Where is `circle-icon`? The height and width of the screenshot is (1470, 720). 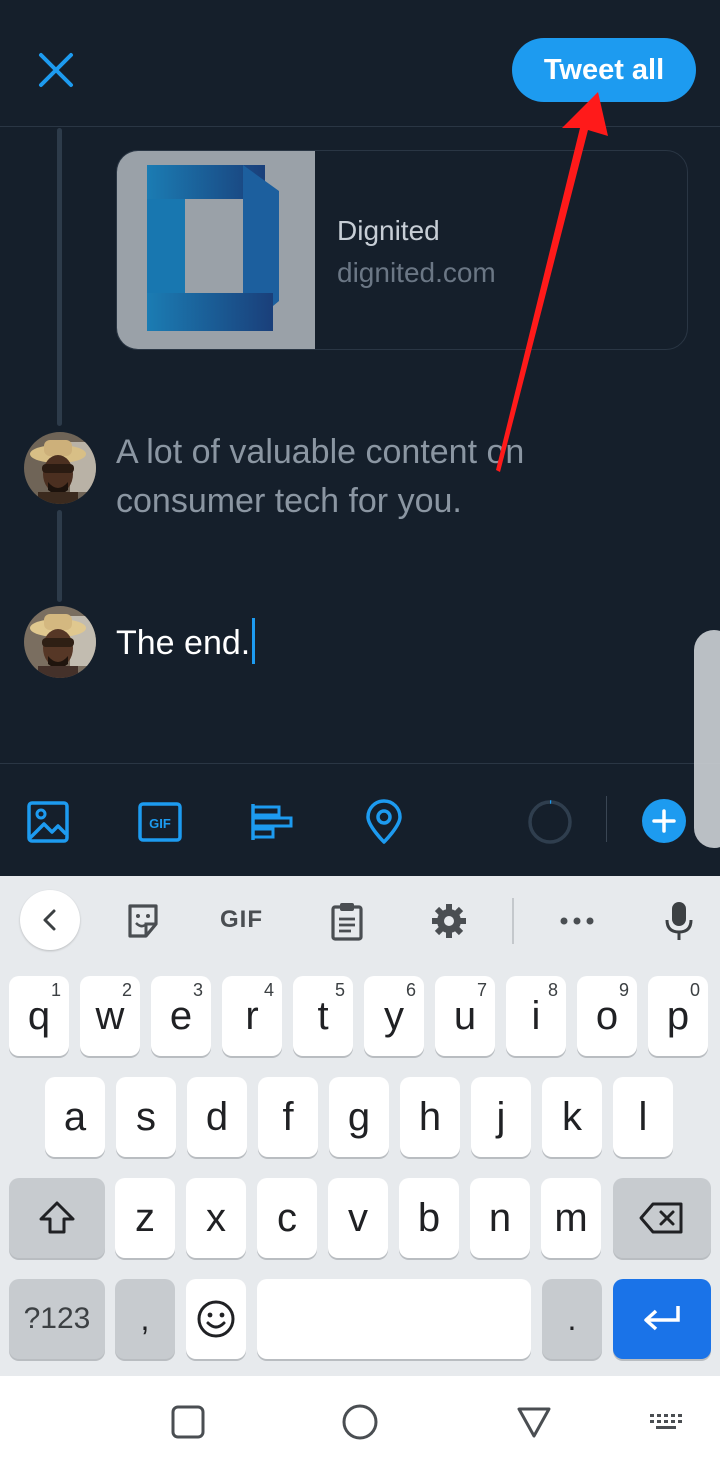 circle-icon is located at coordinates (360, 1422).